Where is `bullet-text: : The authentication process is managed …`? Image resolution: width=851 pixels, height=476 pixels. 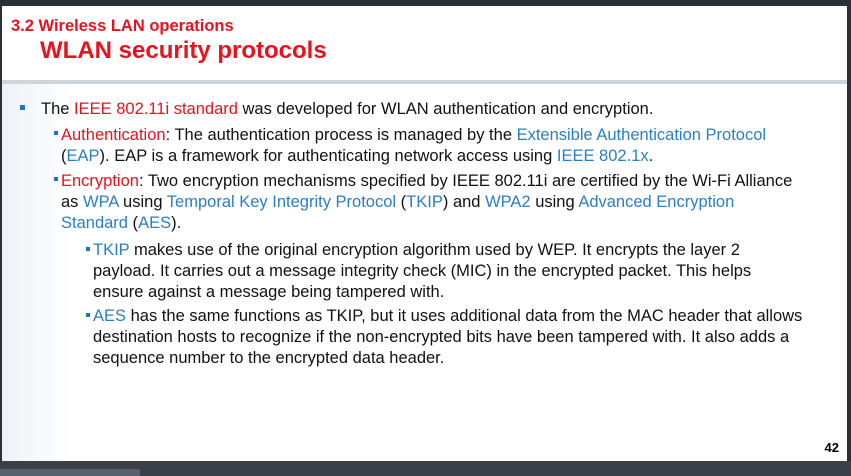 bullet-text: : The authentication process is managed … is located at coordinates (341, 135).